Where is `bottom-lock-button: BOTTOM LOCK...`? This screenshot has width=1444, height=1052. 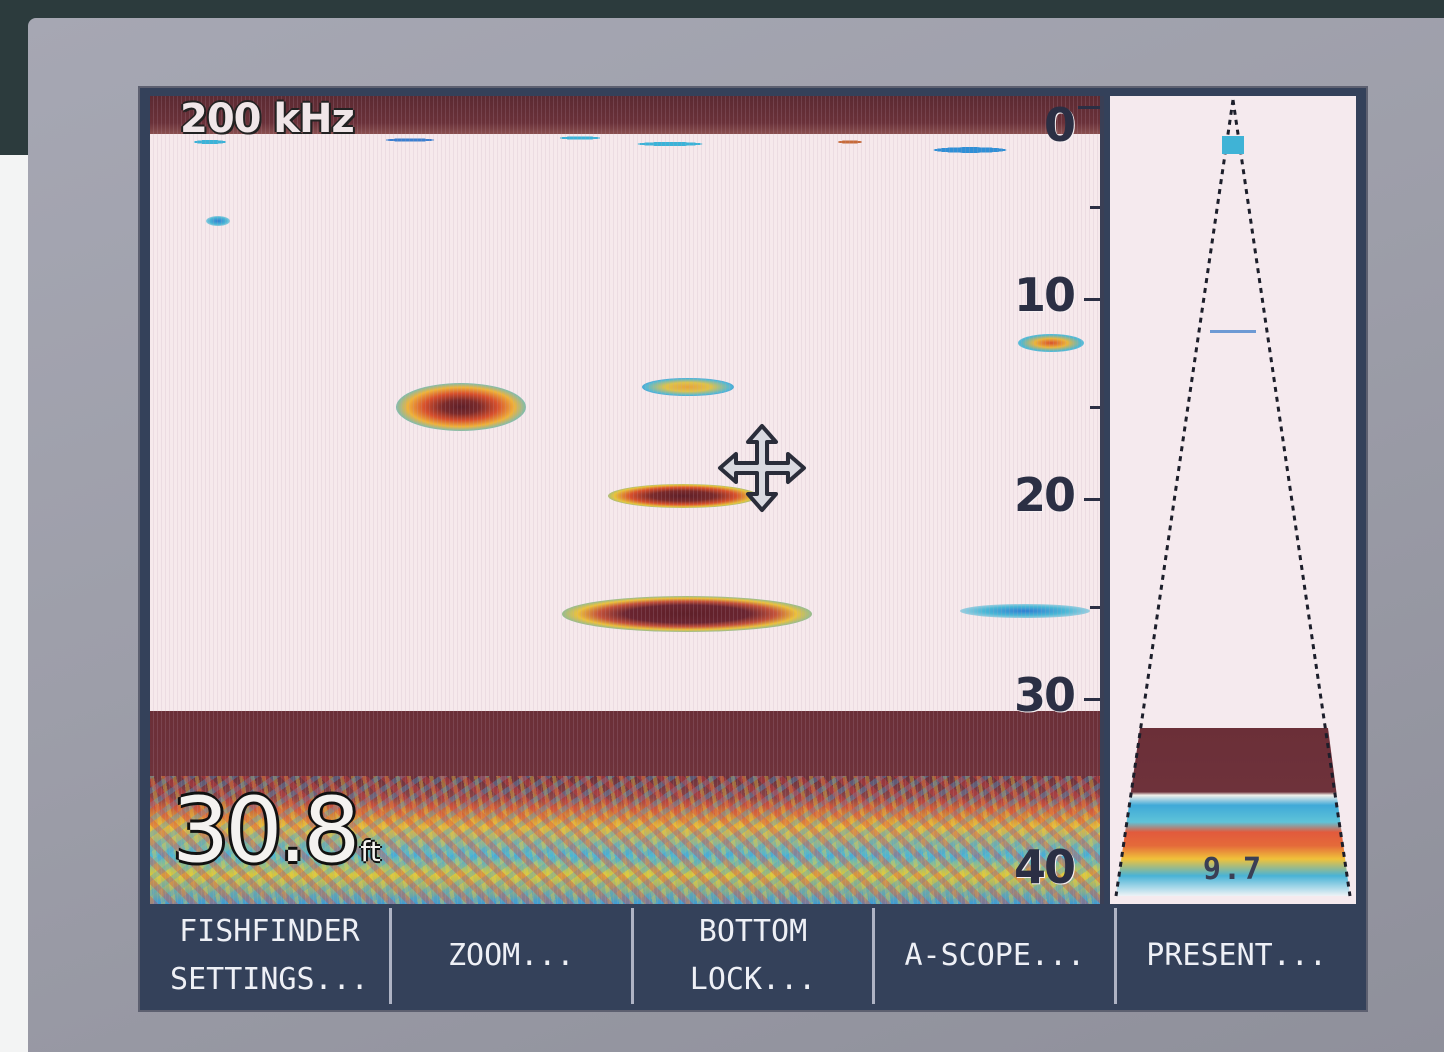 bottom-lock-button: BOTTOM LOCK... is located at coordinates (755, 956).